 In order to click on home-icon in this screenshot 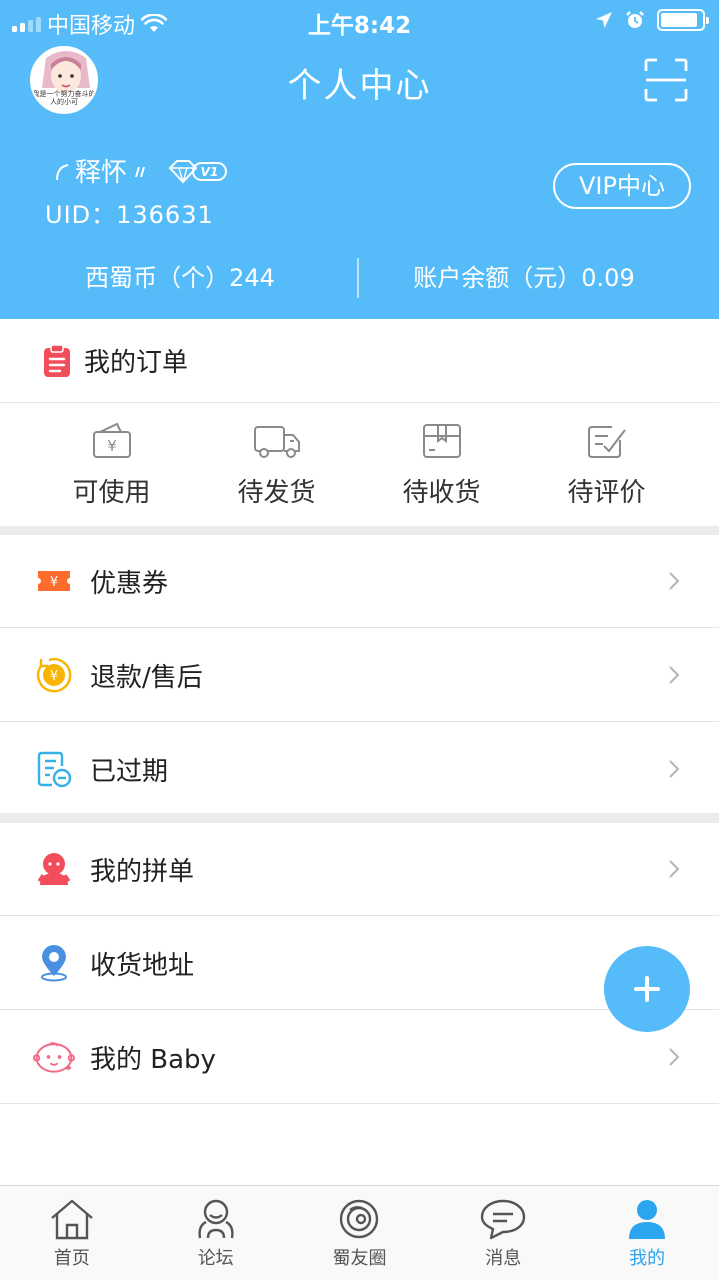, I will do `click(72, 1219)`.